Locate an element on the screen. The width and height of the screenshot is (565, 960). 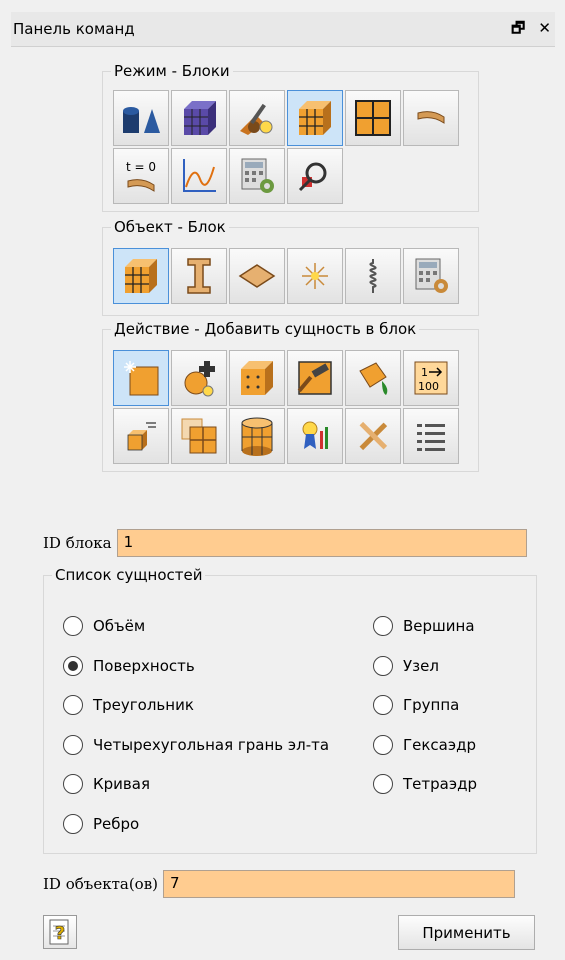
spider-icon is located at coordinates (315, 276).